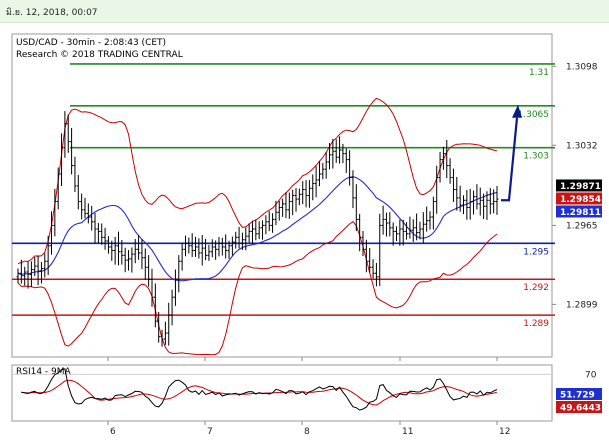 Image resolution: width=609 pixels, height=443 pixels. I want to click on price-badge-text-1: 1.29854, so click(580, 200).